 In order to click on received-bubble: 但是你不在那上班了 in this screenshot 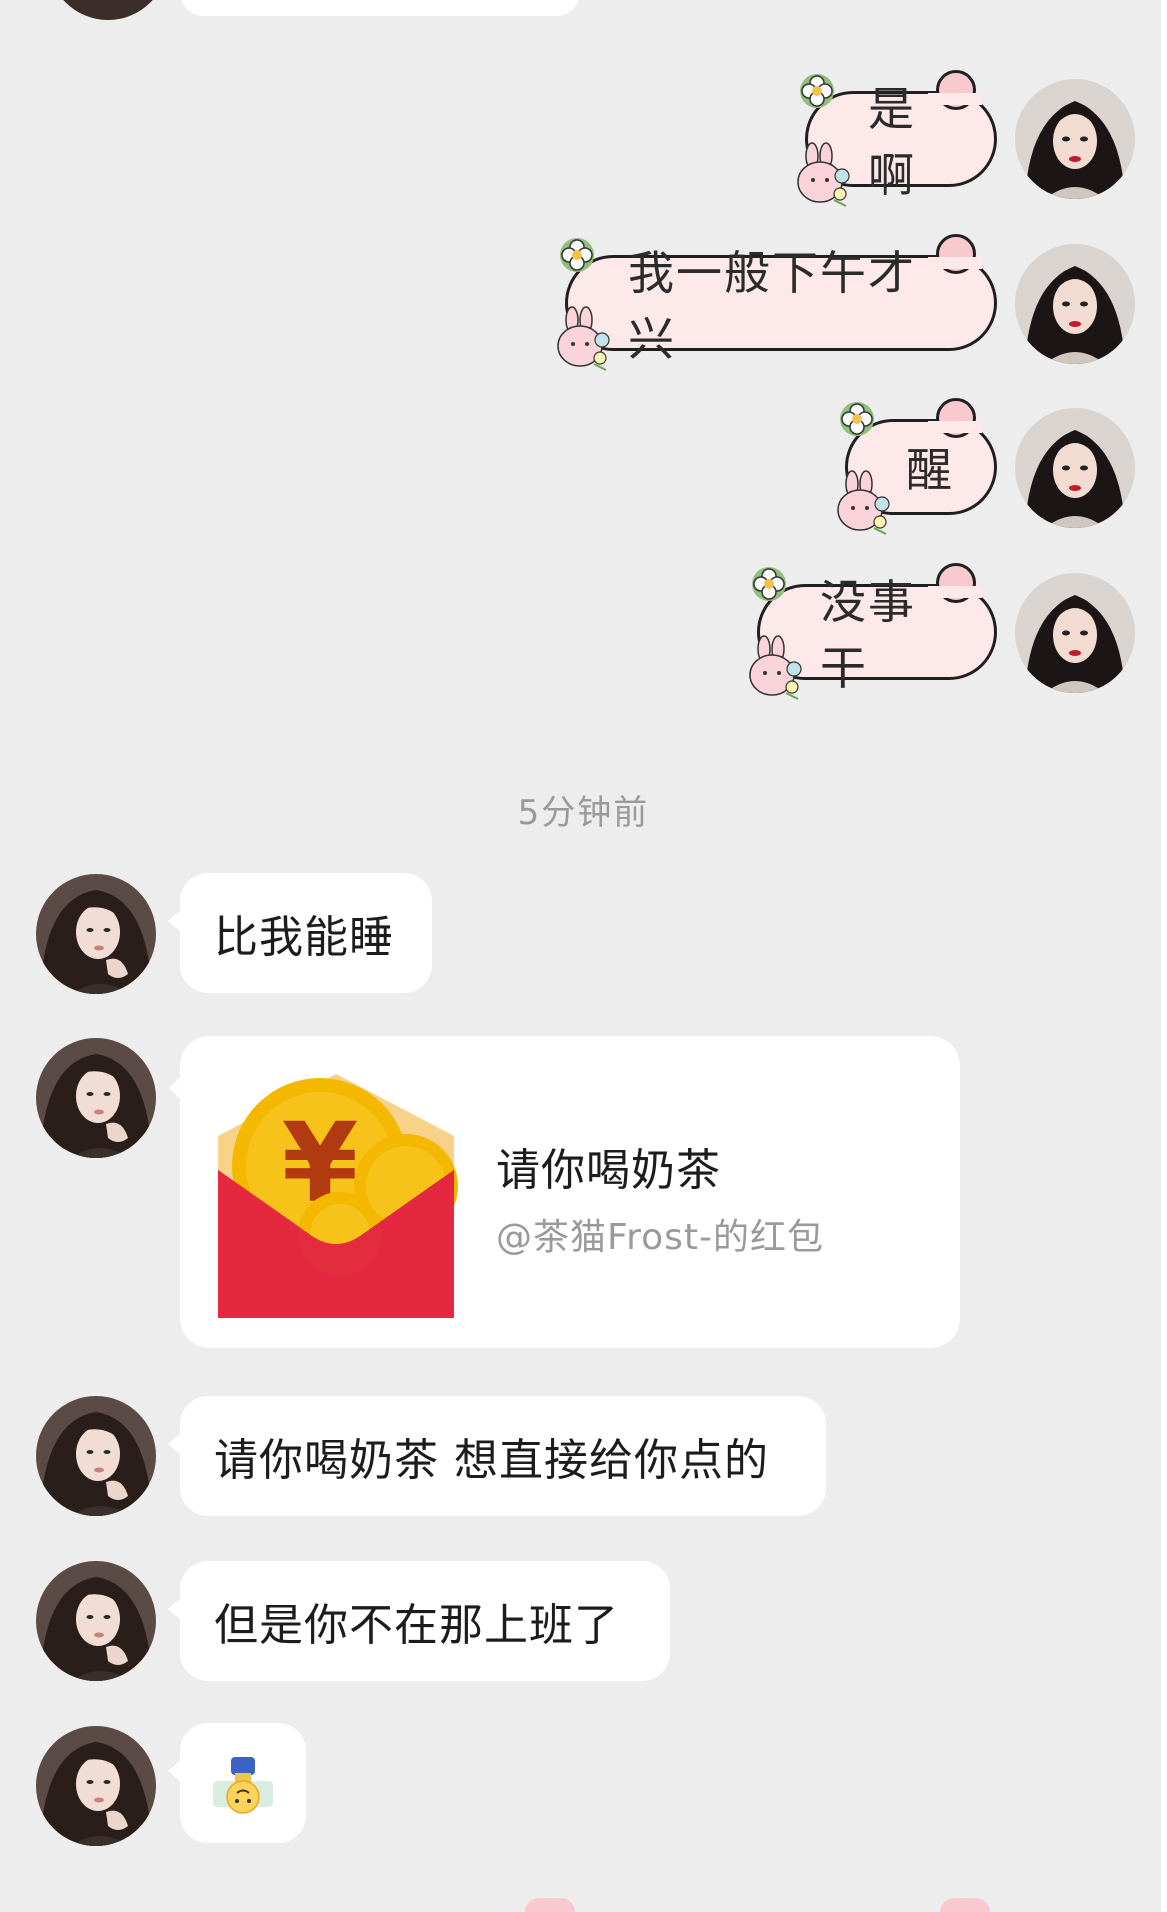, I will do `click(419, 1621)`.